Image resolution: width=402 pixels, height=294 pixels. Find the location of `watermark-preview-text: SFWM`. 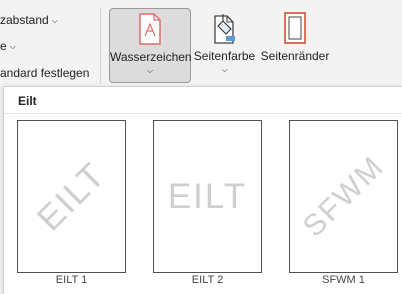

watermark-preview-text: SFWM is located at coordinates (343, 196).